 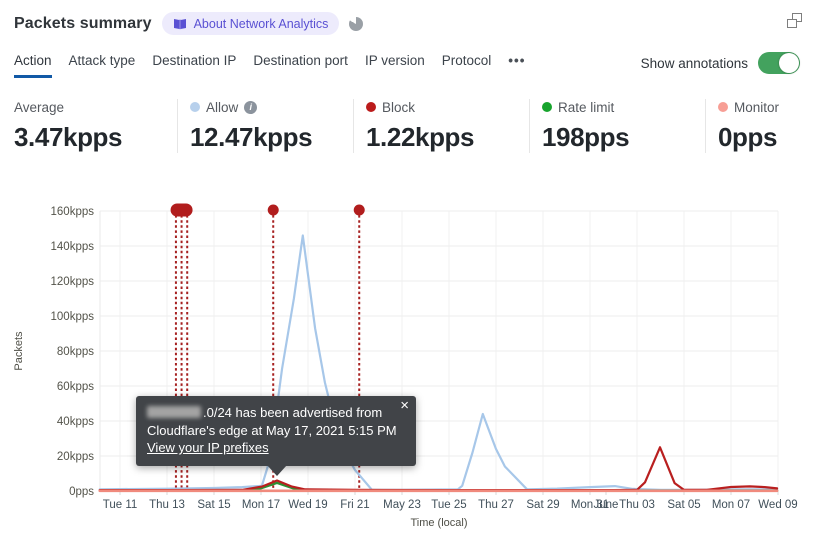 What do you see at coordinates (73, 317) in the screenshot?
I see `y-tick-label: 100kpps` at bounding box center [73, 317].